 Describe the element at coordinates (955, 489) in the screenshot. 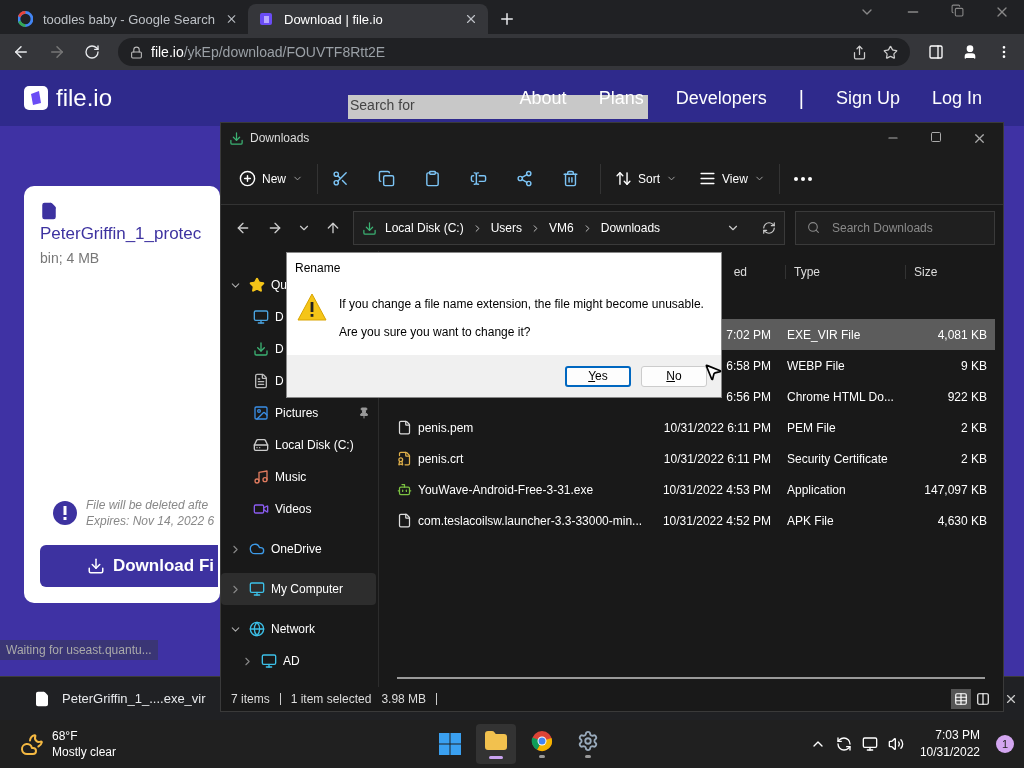

I see `size-cell-text: 147,097 KB` at that location.